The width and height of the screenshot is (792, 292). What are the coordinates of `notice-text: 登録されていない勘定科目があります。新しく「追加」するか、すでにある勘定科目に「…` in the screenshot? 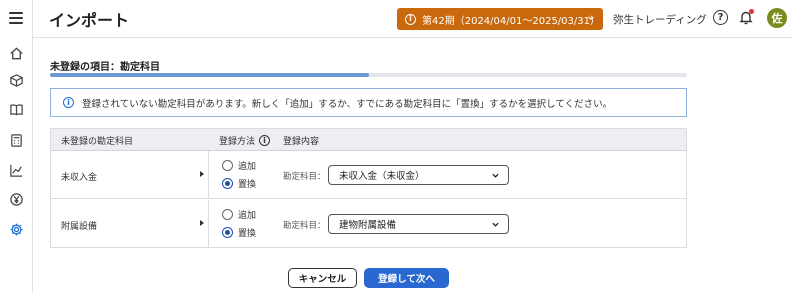 It's located at (347, 104).